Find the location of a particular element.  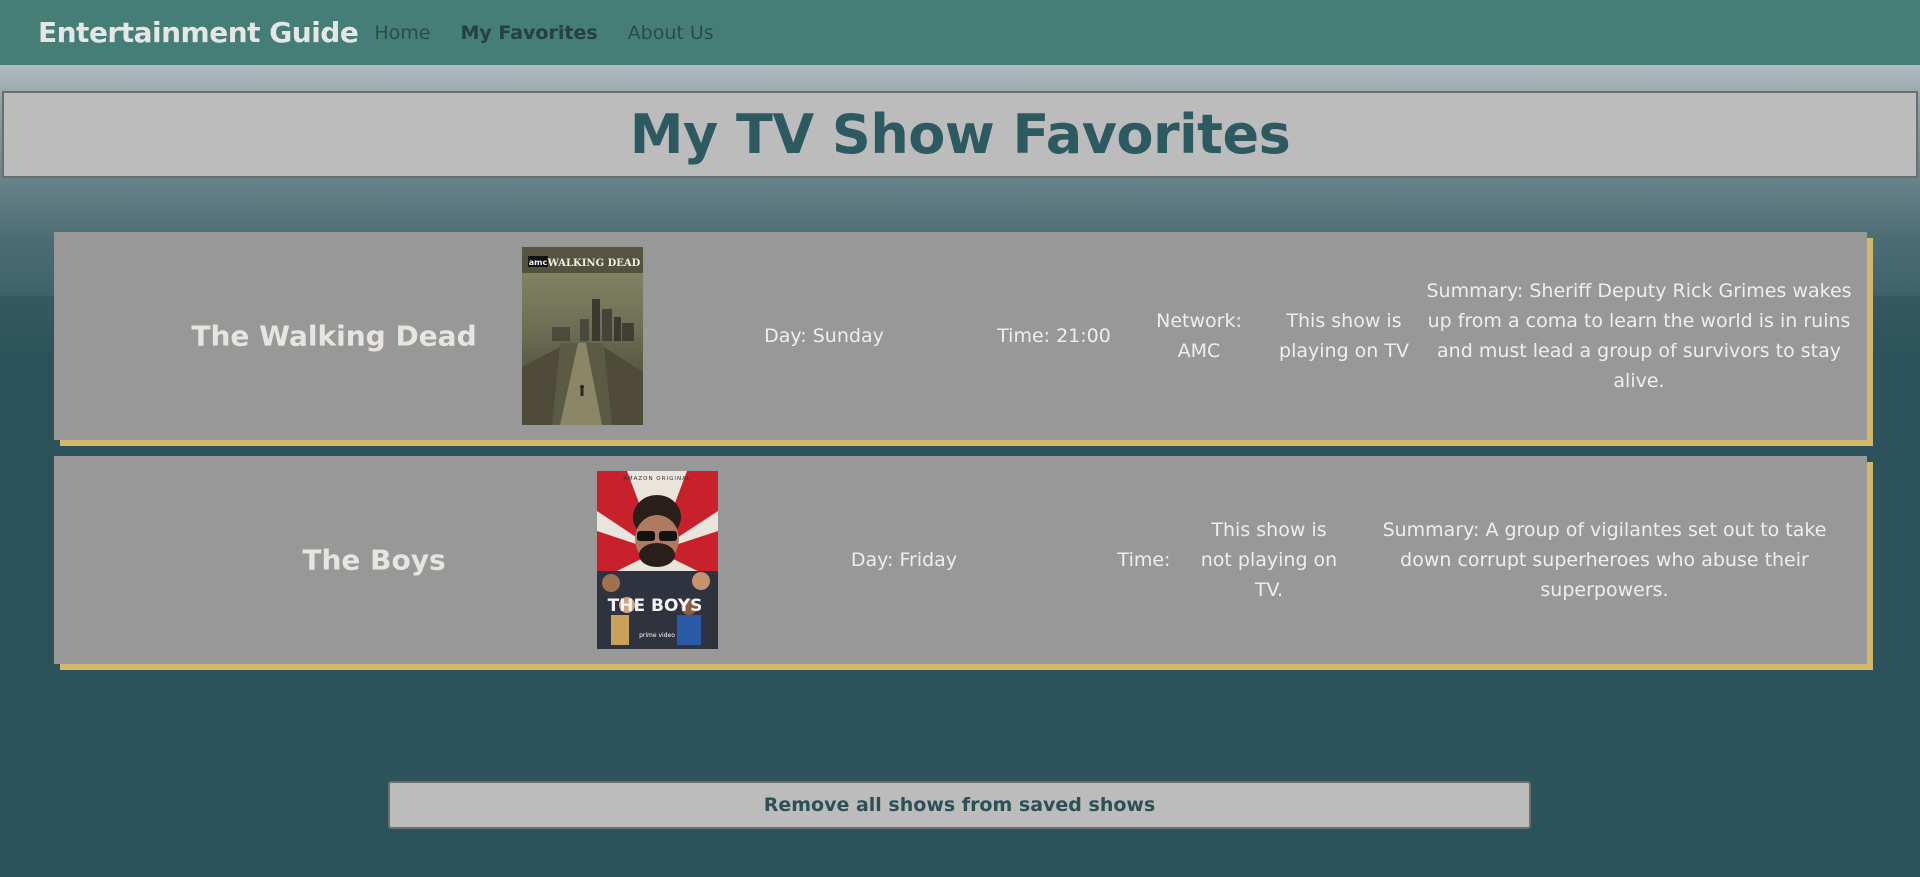

brand-logo: Entertainment Guide is located at coordinates (198, 32).